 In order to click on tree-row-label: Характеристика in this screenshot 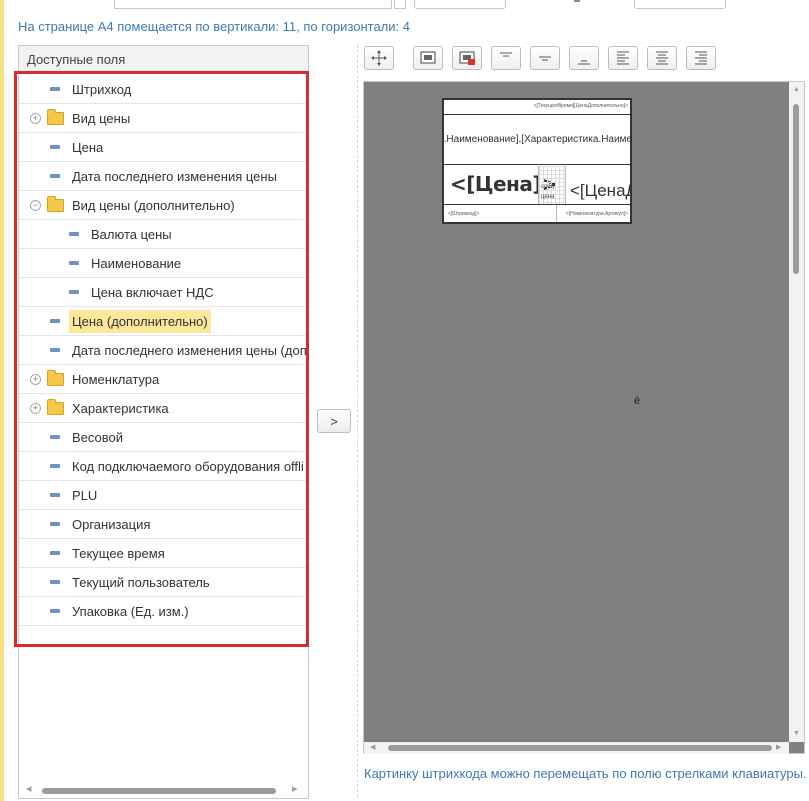, I will do `click(120, 408)`.